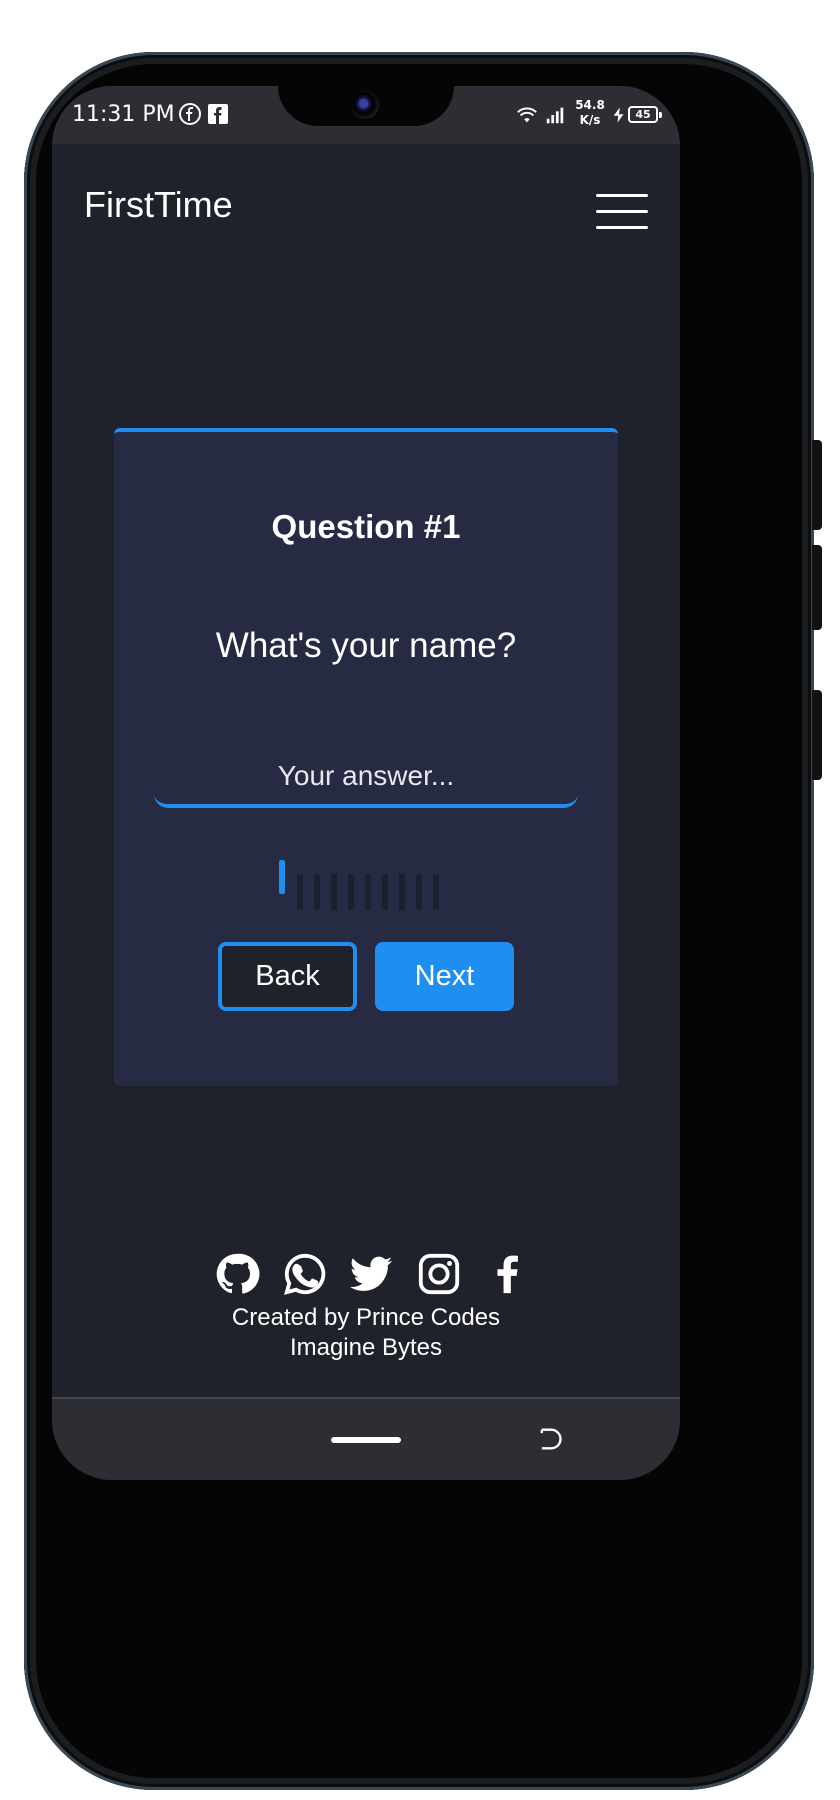 The image size is (840, 1800). What do you see at coordinates (371, 1274) in the screenshot?
I see `twitter-icon` at bounding box center [371, 1274].